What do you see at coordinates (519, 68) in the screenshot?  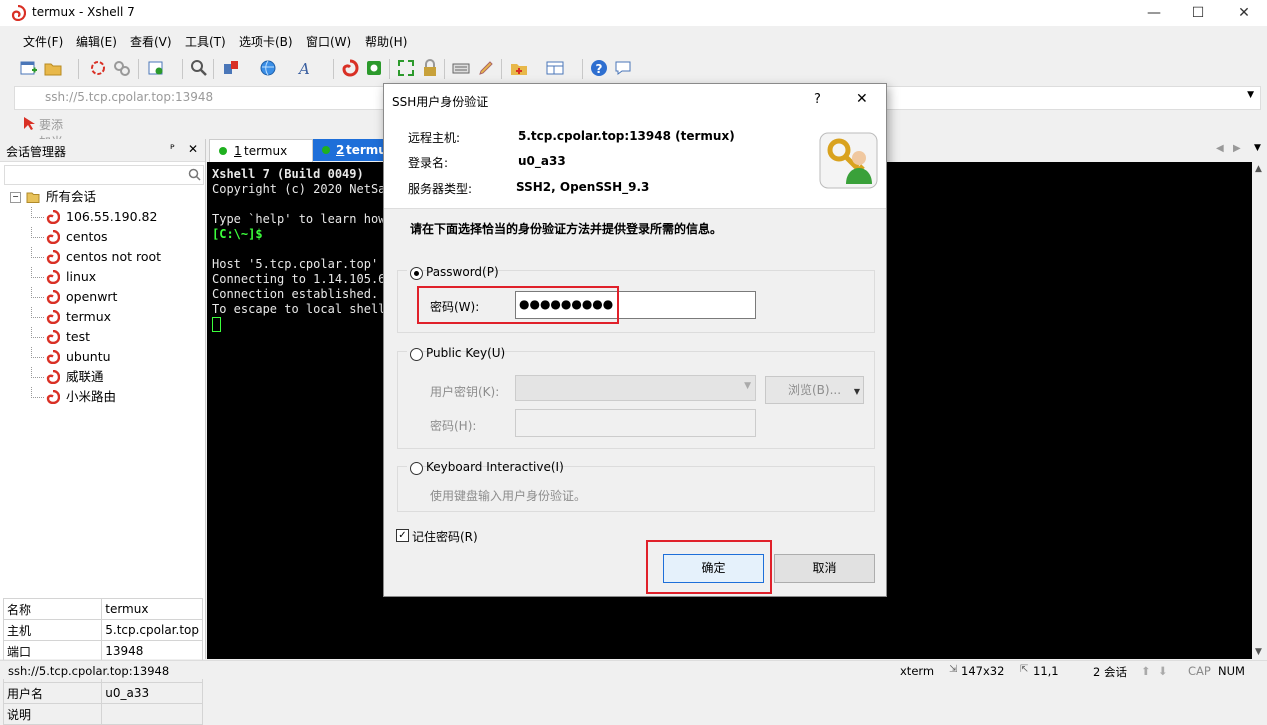 I see `add-tab-icon` at bounding box center [519, 68].